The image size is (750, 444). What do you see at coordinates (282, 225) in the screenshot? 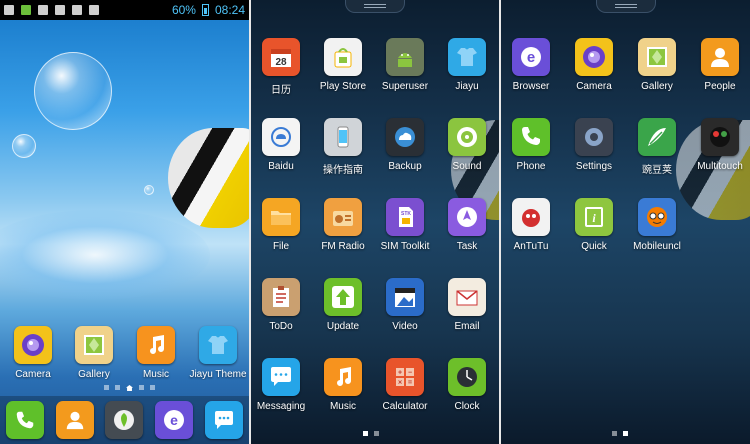
I see `app-file: File` at bounding box center [282, 225].